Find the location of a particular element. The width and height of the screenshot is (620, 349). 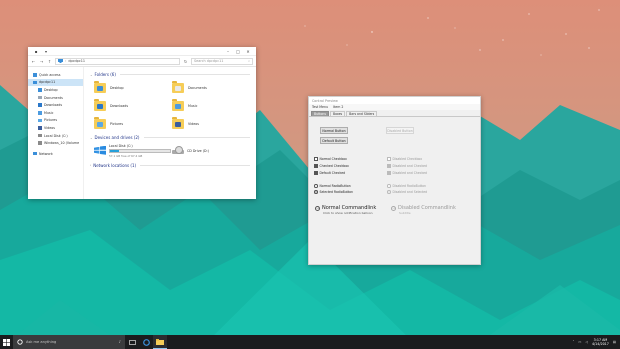

folder-item: Downloads is located at coordinates (133, 105).